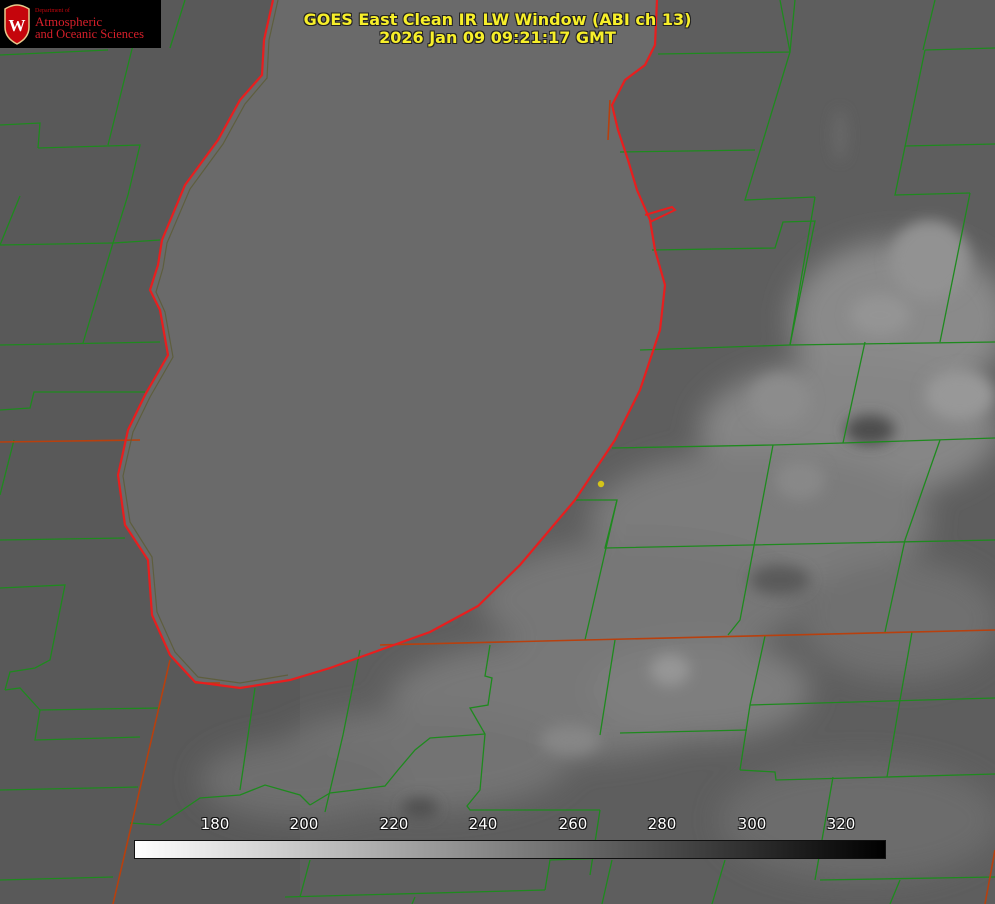 The image size is (995, 904). I want to click on observation-marker, so click(601, 484).